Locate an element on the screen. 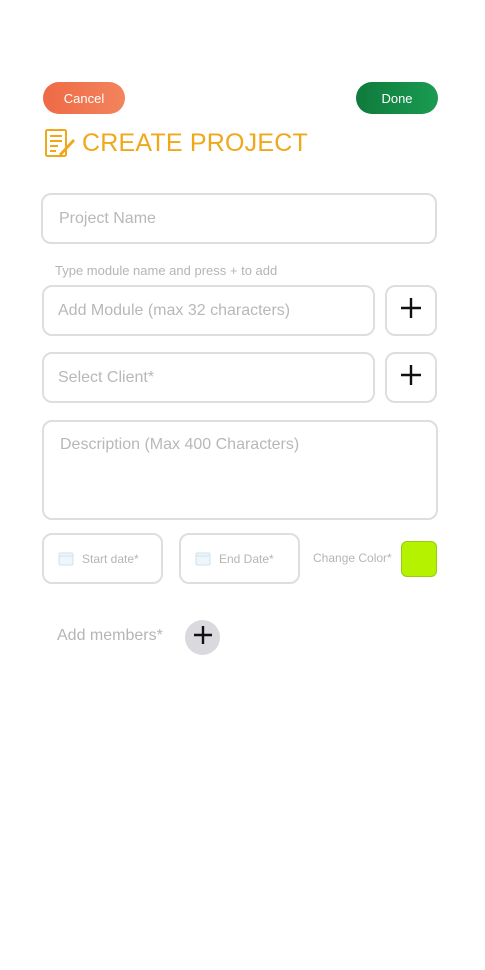 This screenshot has height=970, width=485. document-edit-icon is located at coordinates (60, 143).